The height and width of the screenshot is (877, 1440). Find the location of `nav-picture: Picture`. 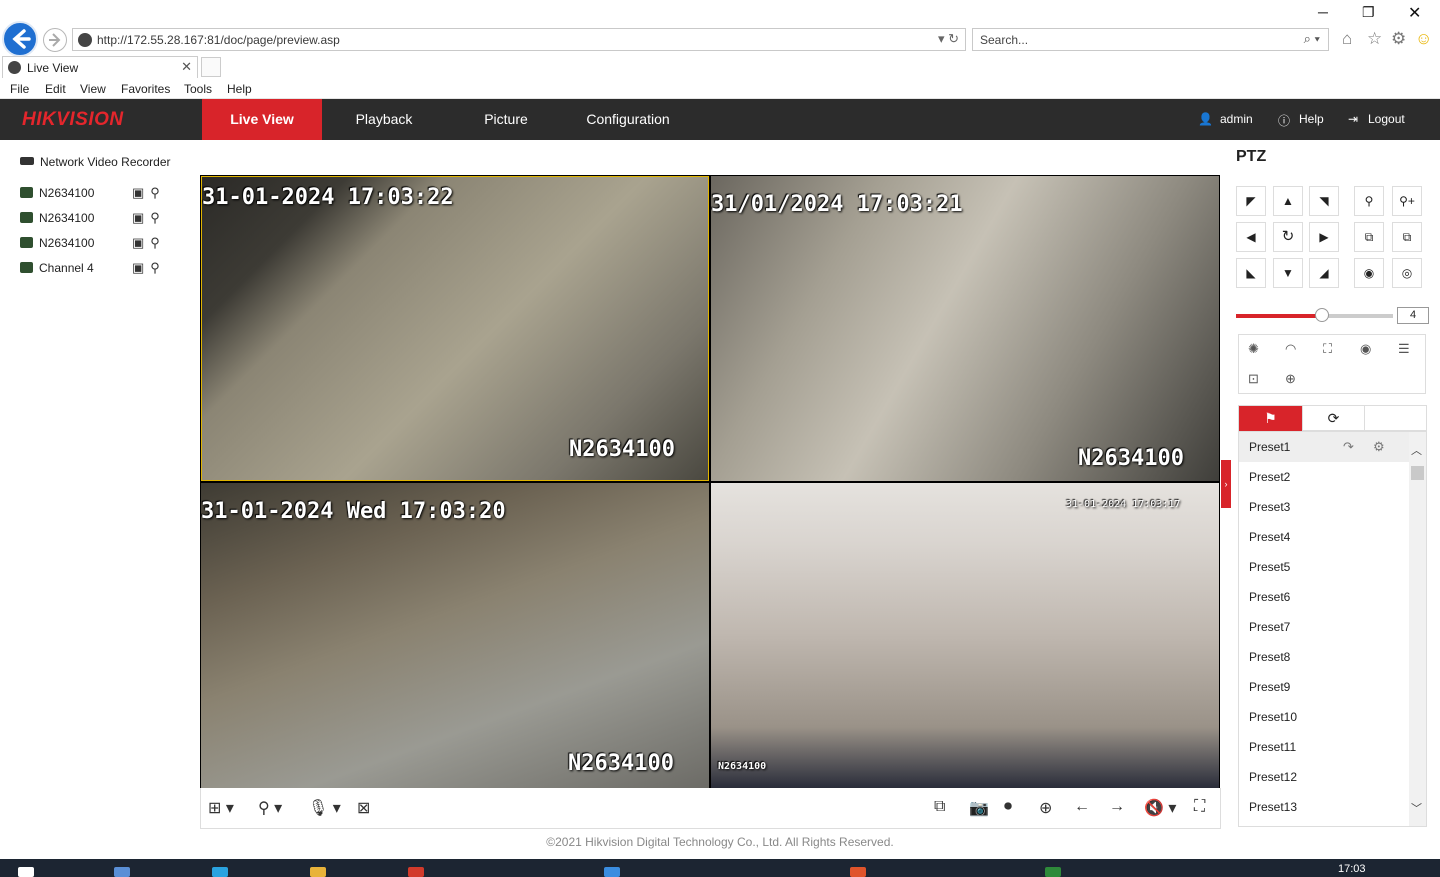

nav-picture: Picture is located at coordinates (506, 119).